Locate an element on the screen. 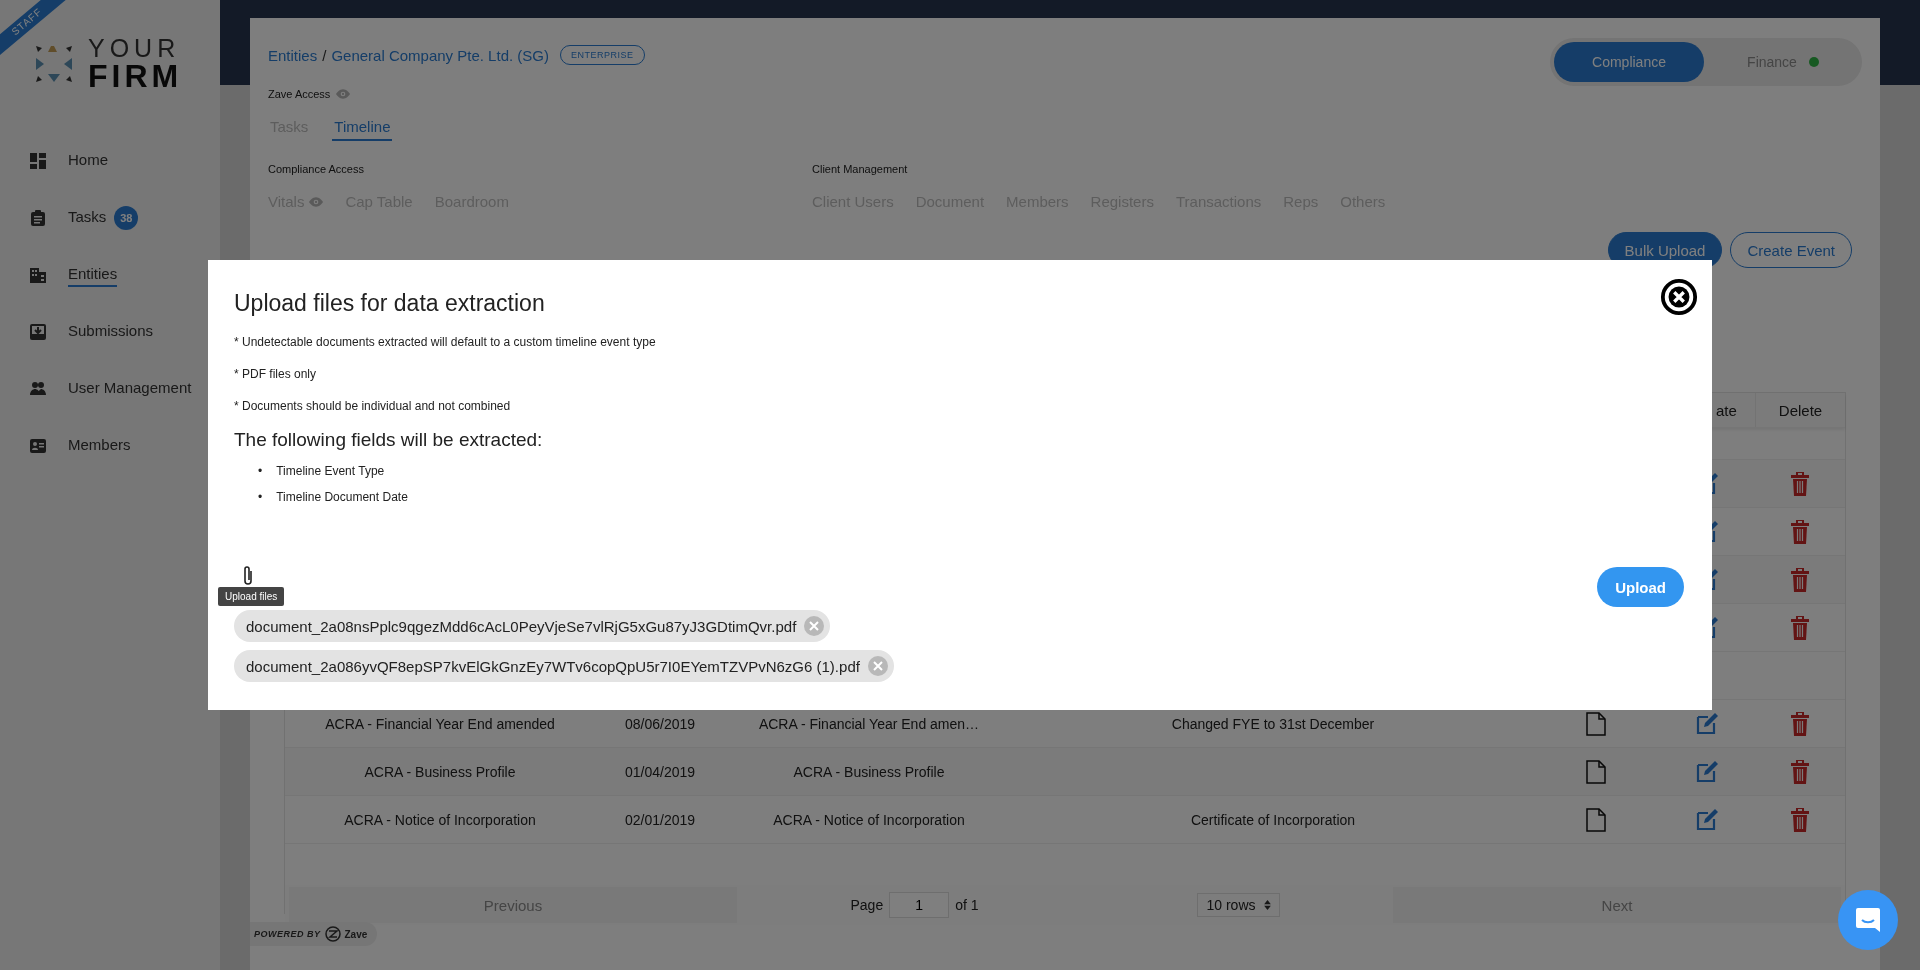 Image resolution: width=1920 pixels, height=970 pixels. mode-toggle-option: Compliance is located at coordinates (1629, 62).